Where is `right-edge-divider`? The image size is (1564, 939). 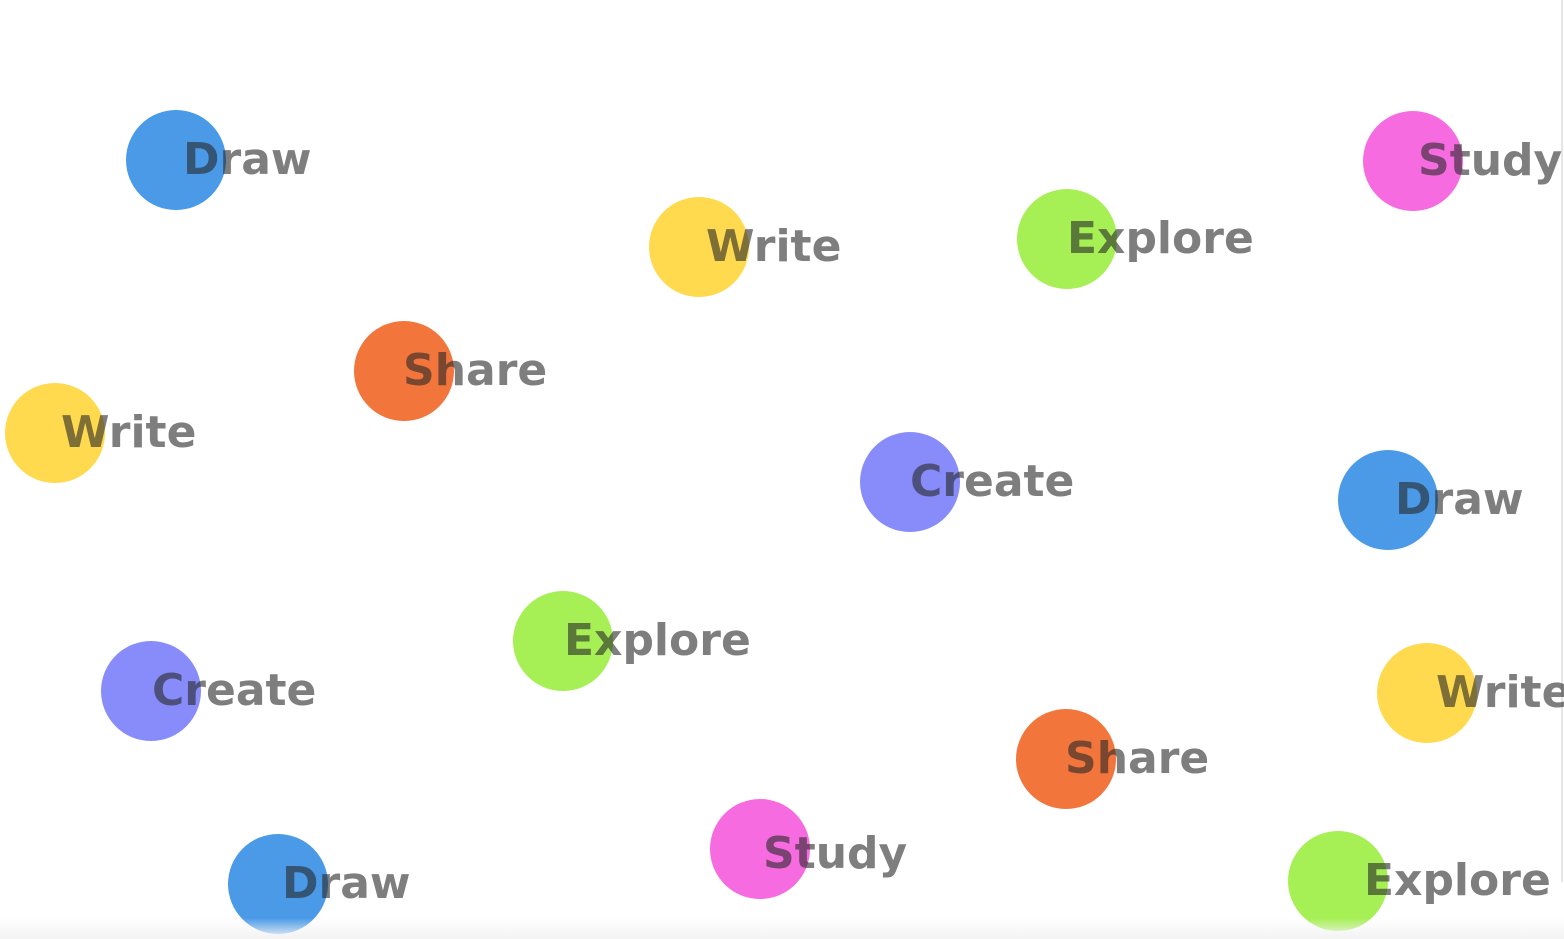
right-edge-divider is located at coordinates (1562, 441).